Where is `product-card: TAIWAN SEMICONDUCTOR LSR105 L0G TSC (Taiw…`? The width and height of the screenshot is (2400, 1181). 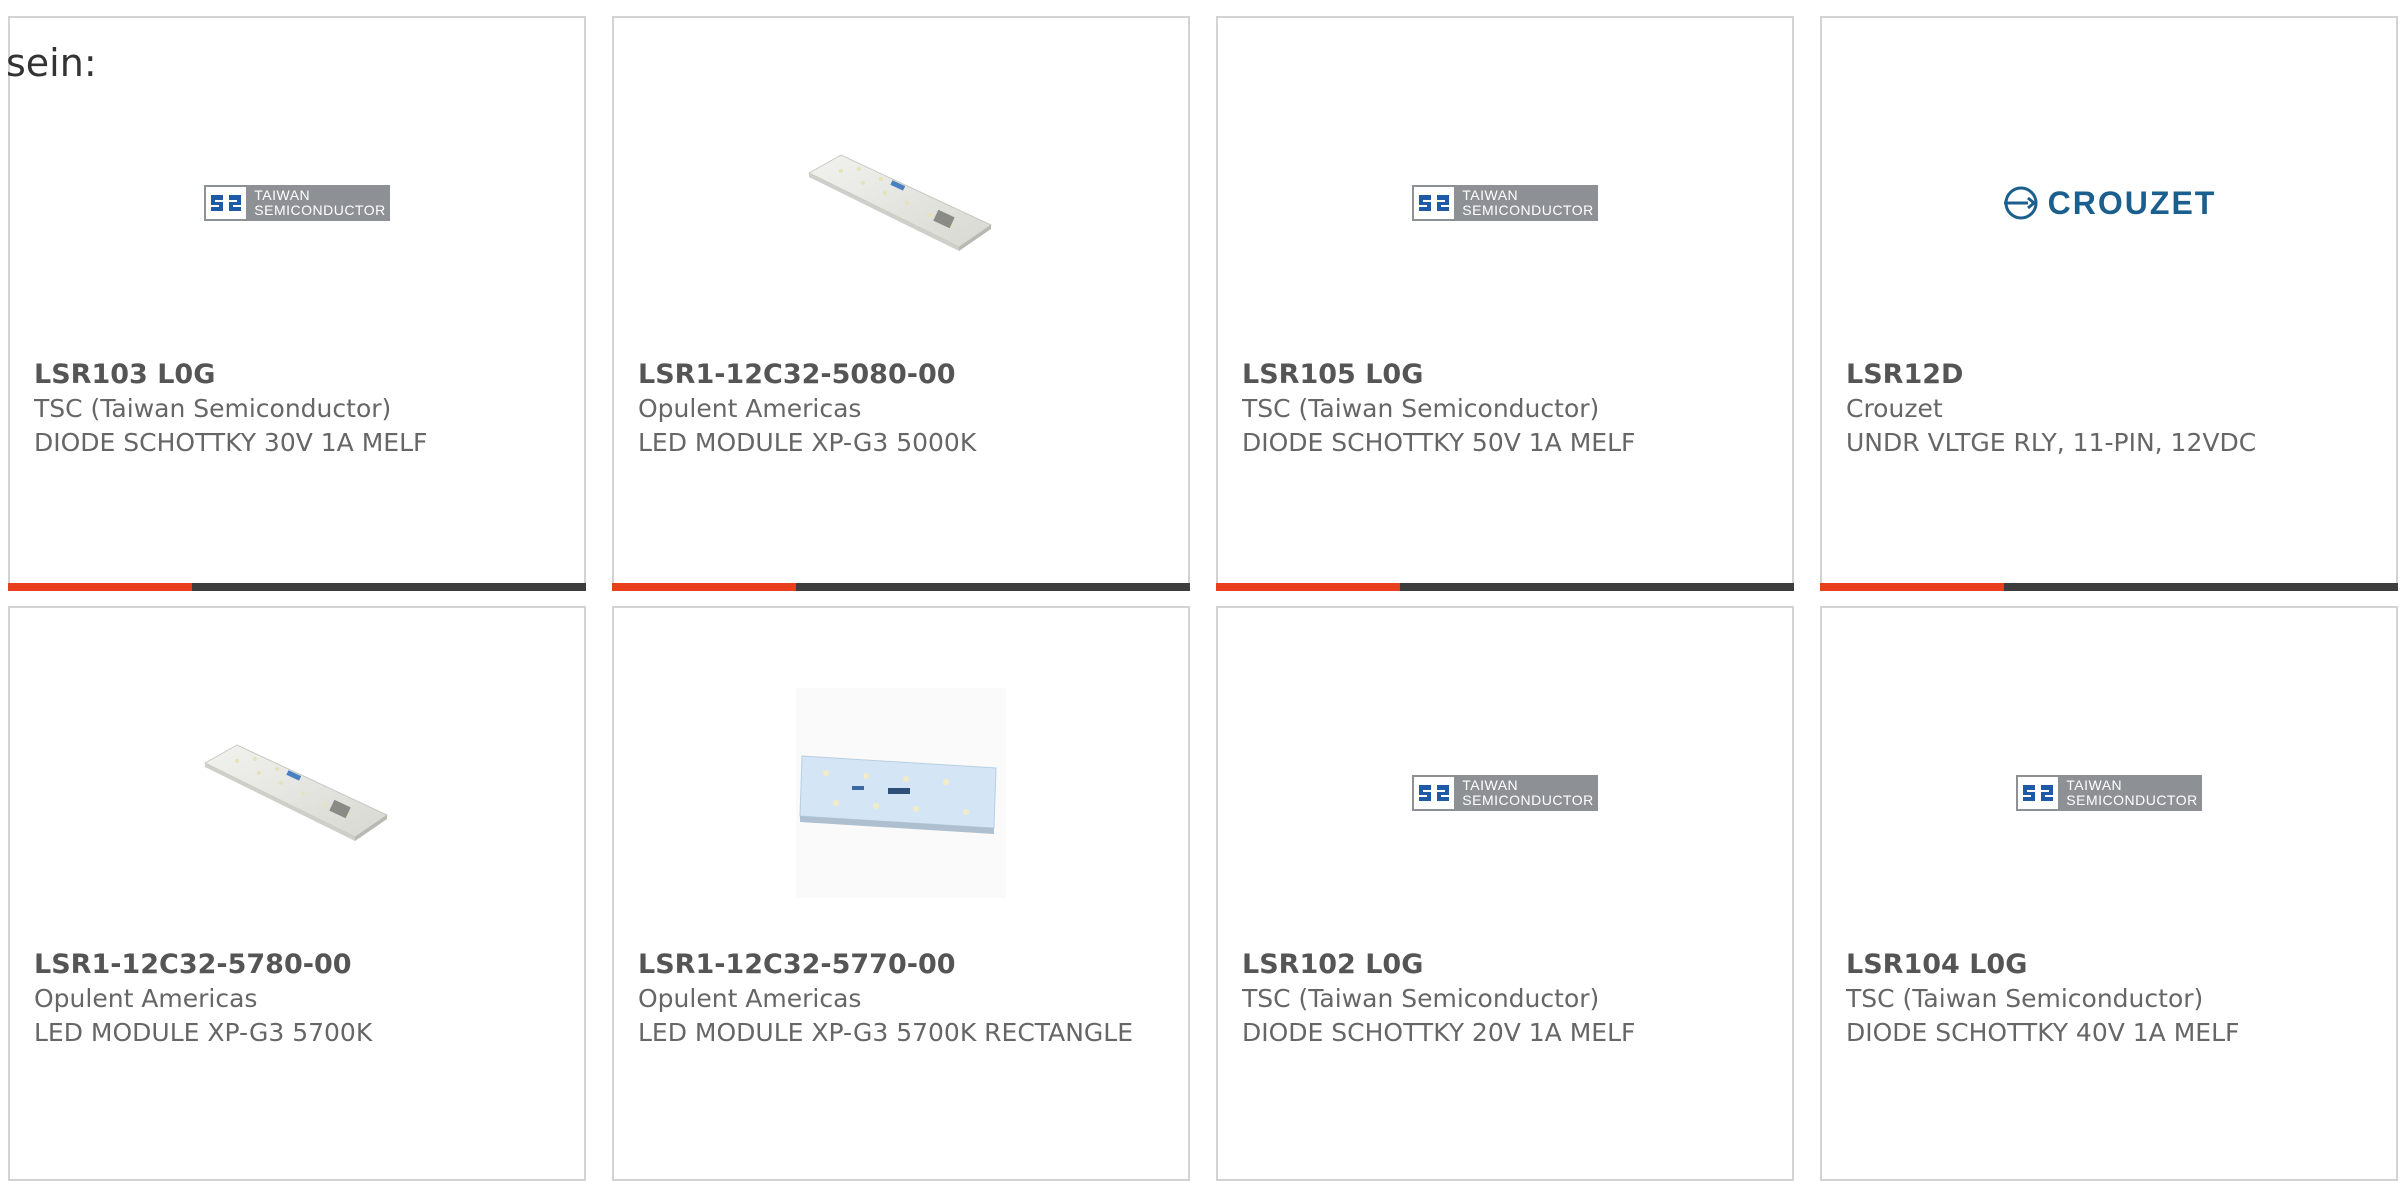 product-card: TAIWAN SEMICONDUCTOR LSR105 L0G TSC (Taiw… is located at coordinates (1505, 303).